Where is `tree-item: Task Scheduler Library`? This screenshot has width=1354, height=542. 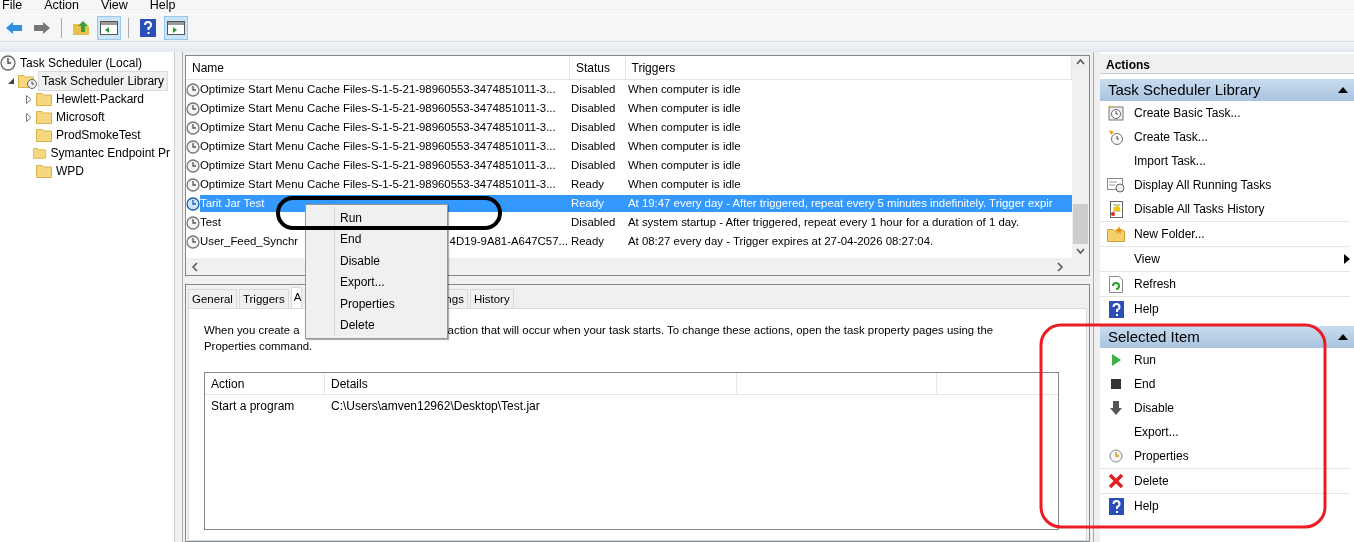 tree-item: Task Scheduler Library is located at coordinates (103, 81).